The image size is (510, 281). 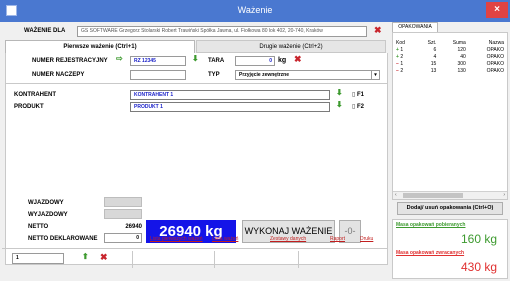 What do you see at coordinates (415, 27) in the screenshot?
I see `tab-packaging: OPAKOWANIA` at bounding box center [415, 27].